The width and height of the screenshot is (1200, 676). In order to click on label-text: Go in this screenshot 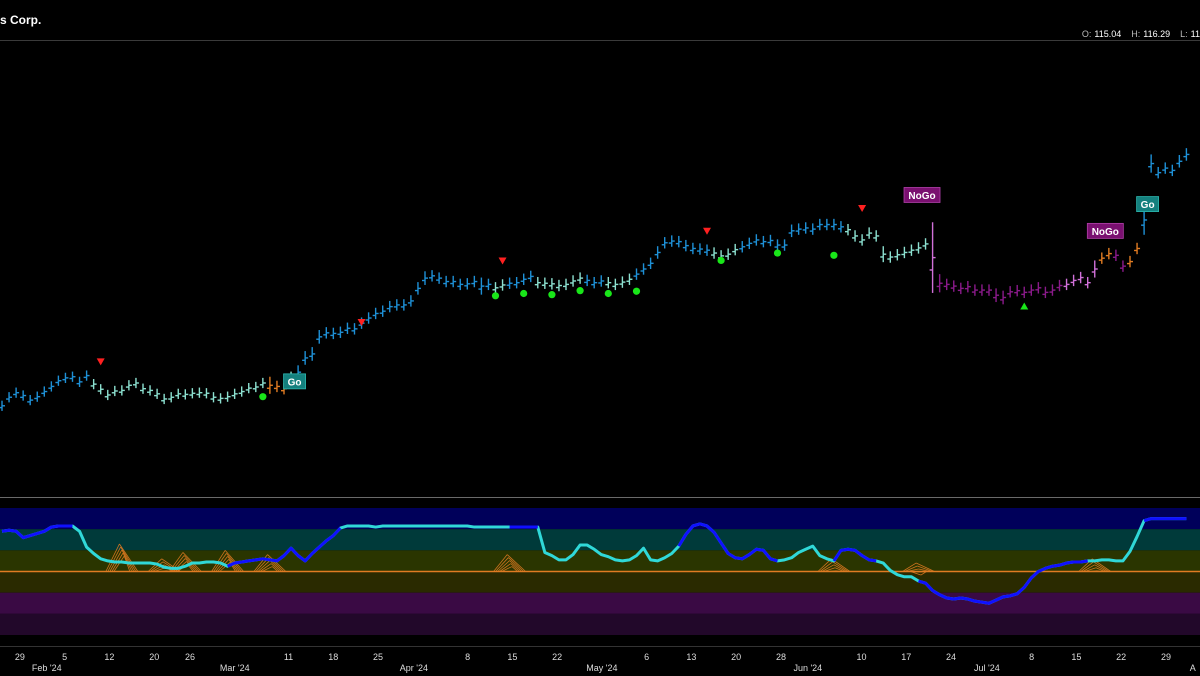, I will do `click(295, 382)`.